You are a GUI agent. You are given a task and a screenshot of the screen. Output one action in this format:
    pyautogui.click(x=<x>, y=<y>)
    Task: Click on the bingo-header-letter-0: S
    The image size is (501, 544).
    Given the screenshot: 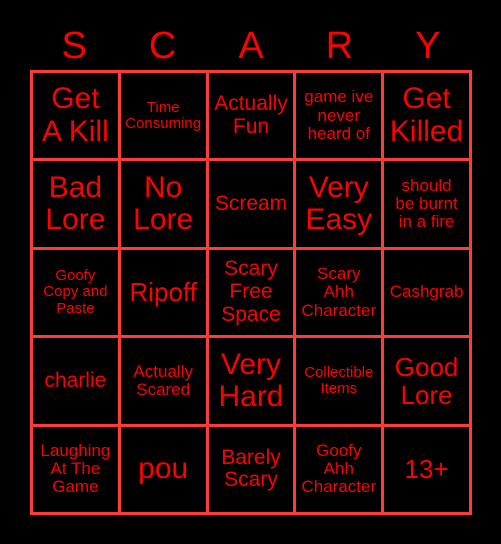 What is the action you would take?
    pyautogui.click(x=74, y=46)
    